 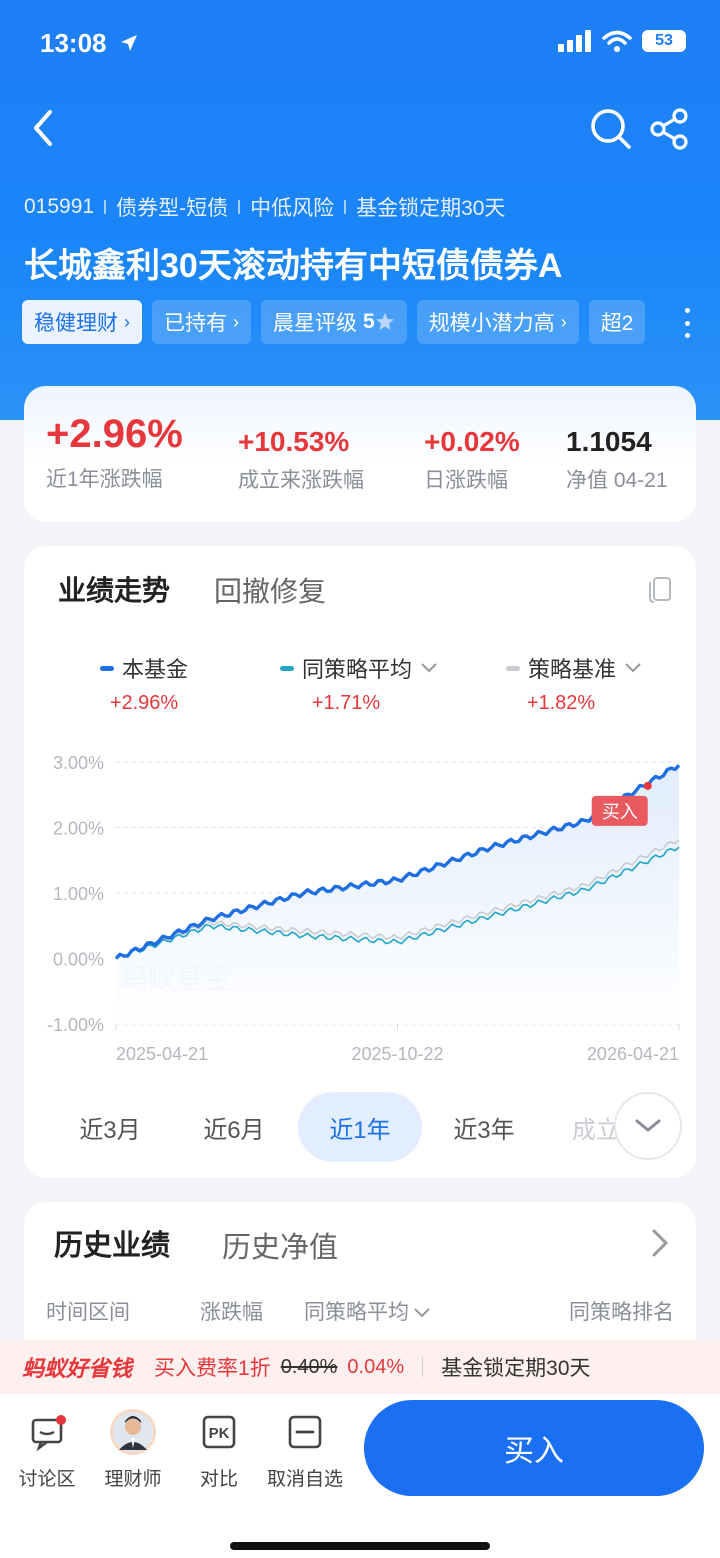 What do you see at coordinates (77, 1368) in the screenshot?
I see `promo-brand: 蚂蚁好省钱` at bounding box center [77, 1368].